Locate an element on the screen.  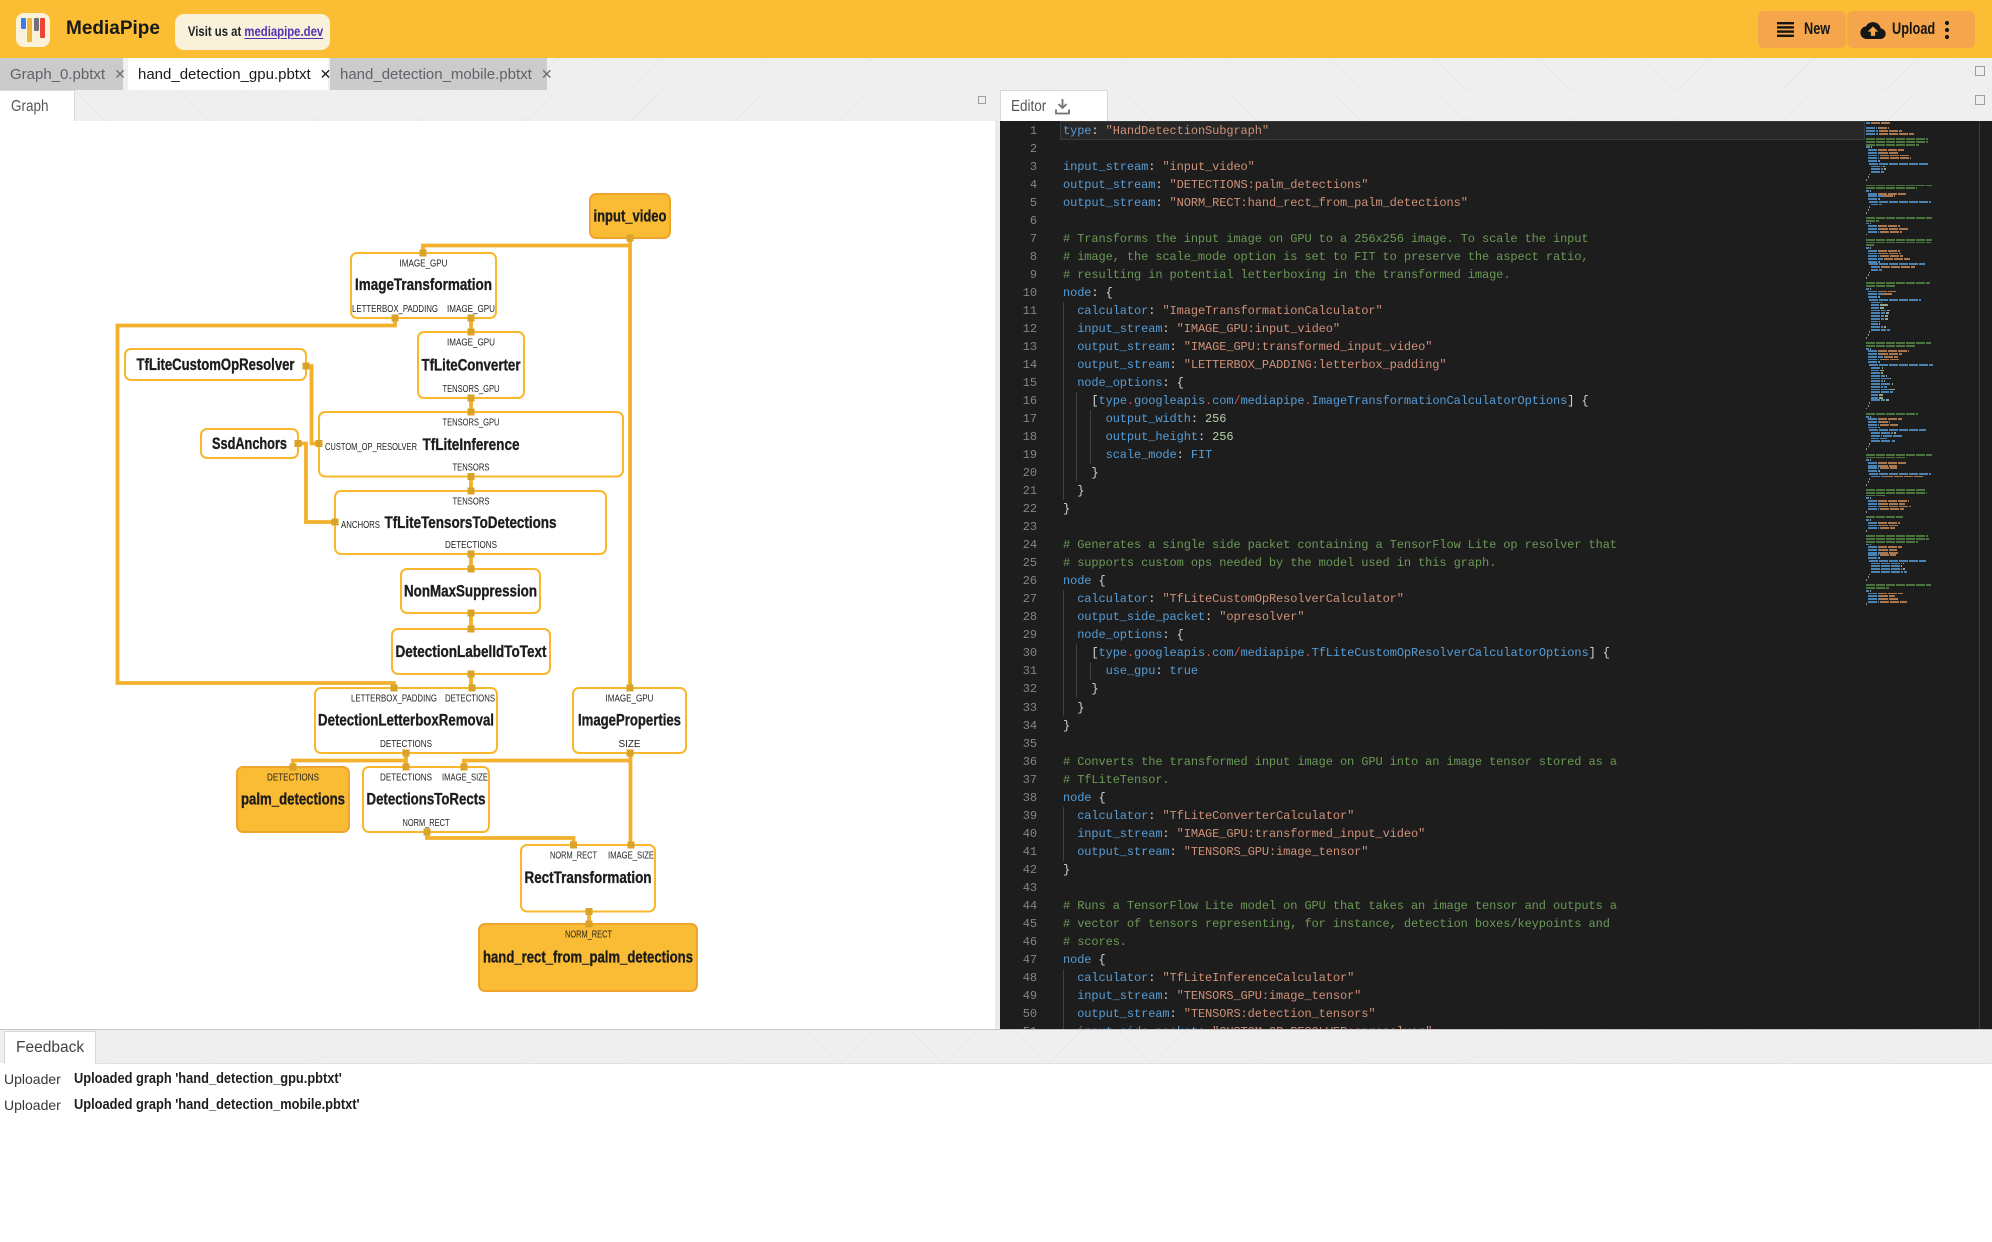
svg-text: DetectionsToRects is located at coordinates (426, 799).